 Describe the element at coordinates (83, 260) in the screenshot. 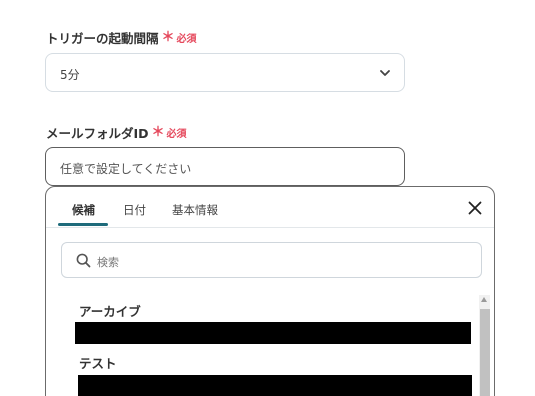

I see `search-icon` at that location.